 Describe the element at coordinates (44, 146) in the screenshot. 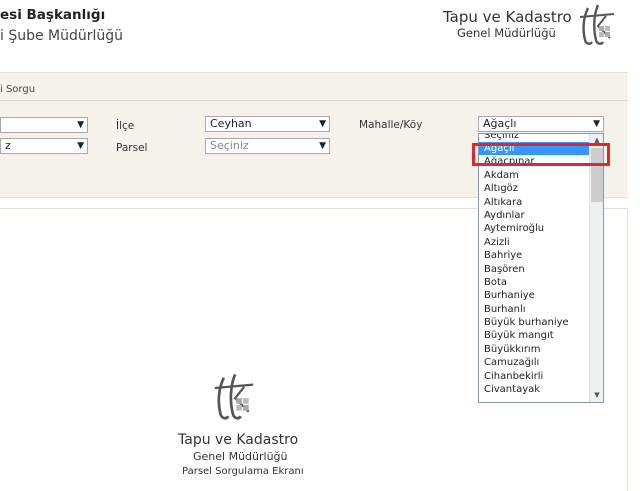

I see `ada-select: z ▼` at that location.